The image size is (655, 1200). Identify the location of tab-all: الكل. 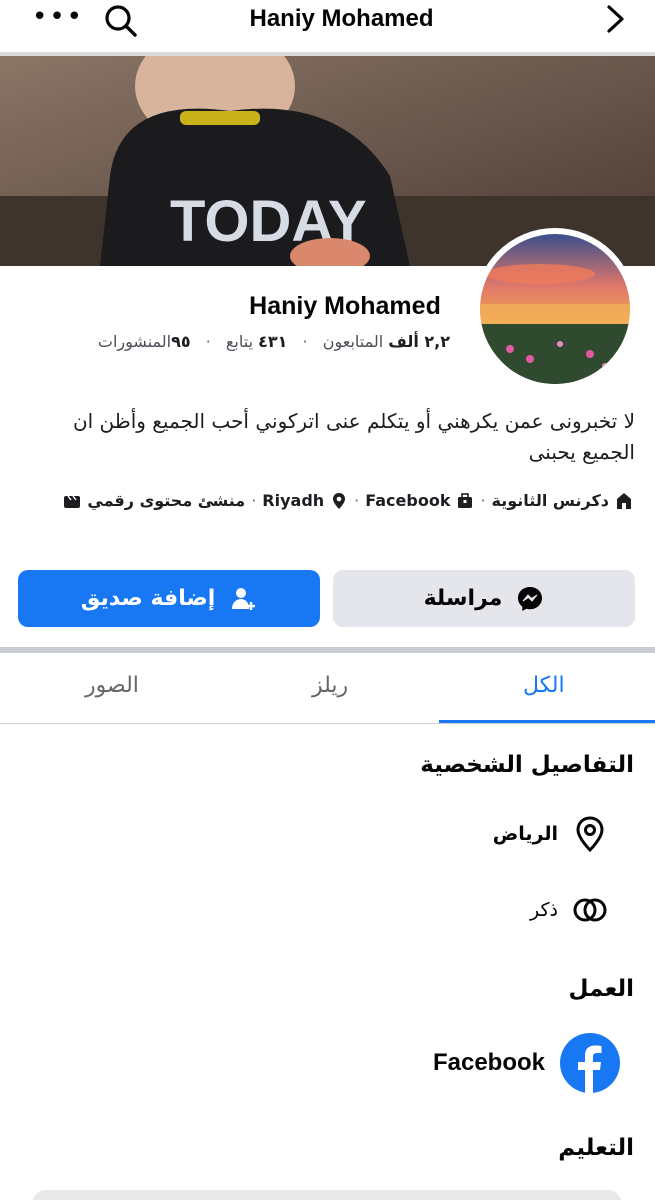
(544, 685).